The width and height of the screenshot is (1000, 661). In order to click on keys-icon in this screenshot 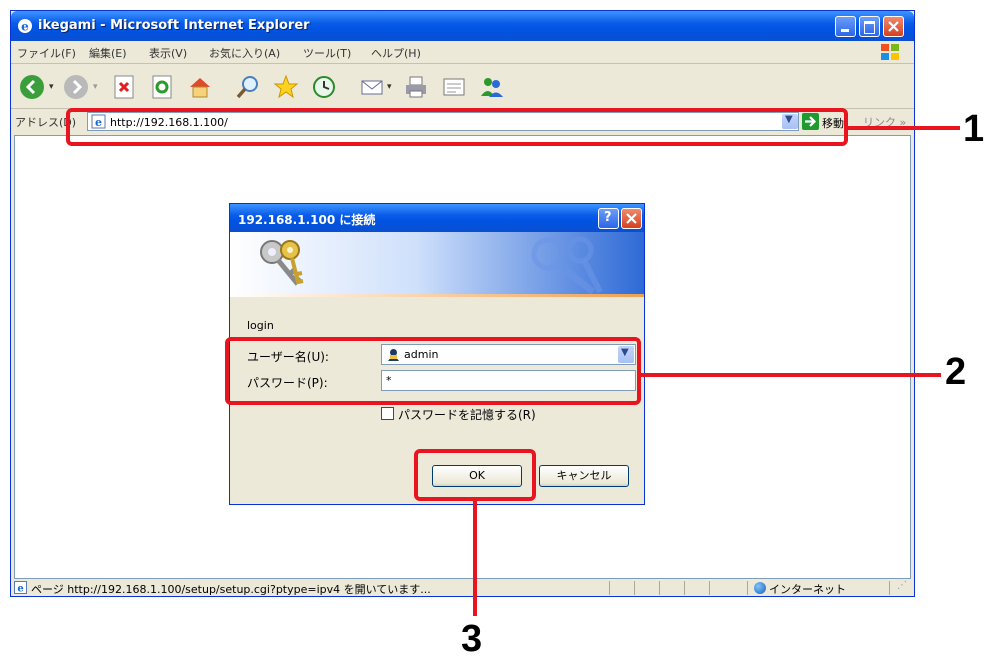, I will do `click(282, 263)`.